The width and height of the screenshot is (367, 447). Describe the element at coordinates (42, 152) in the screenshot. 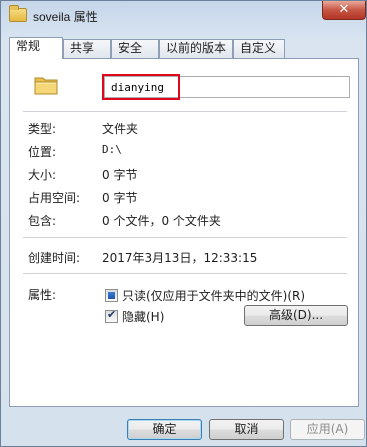

I see `location-label: 位置:` at that location.